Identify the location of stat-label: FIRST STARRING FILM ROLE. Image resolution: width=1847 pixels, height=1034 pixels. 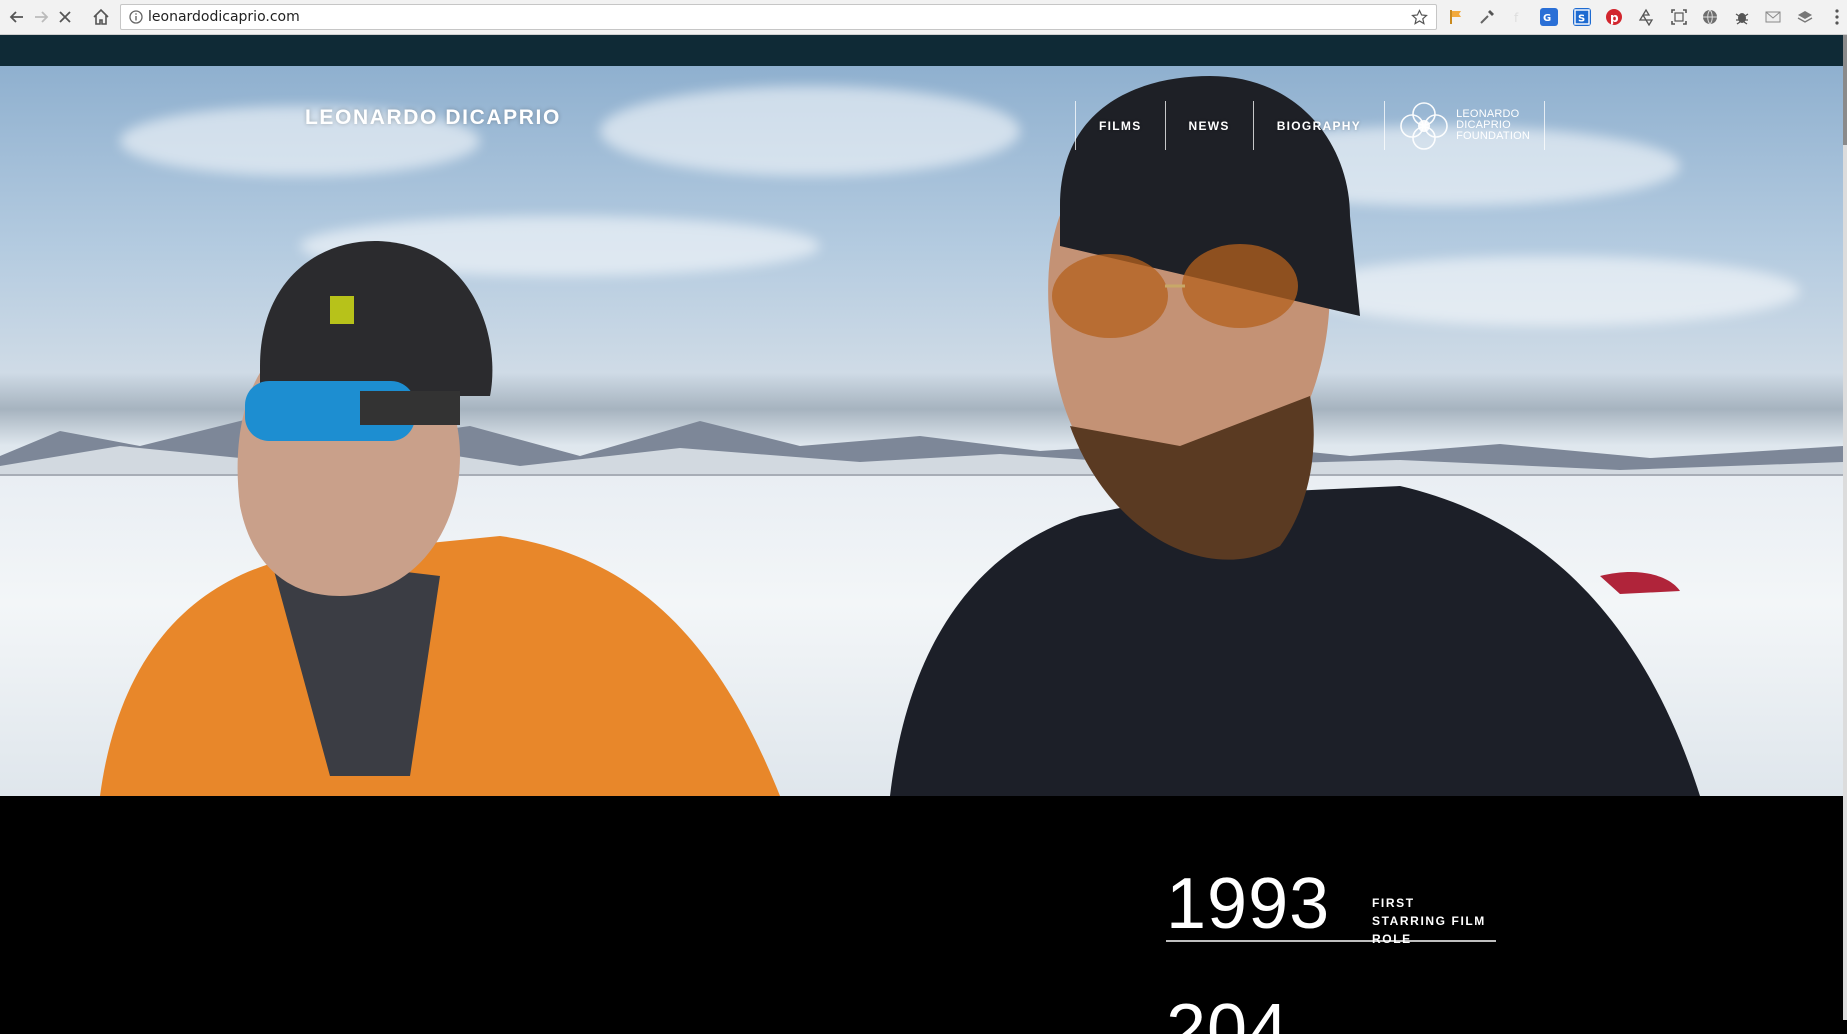
(1429, 921).